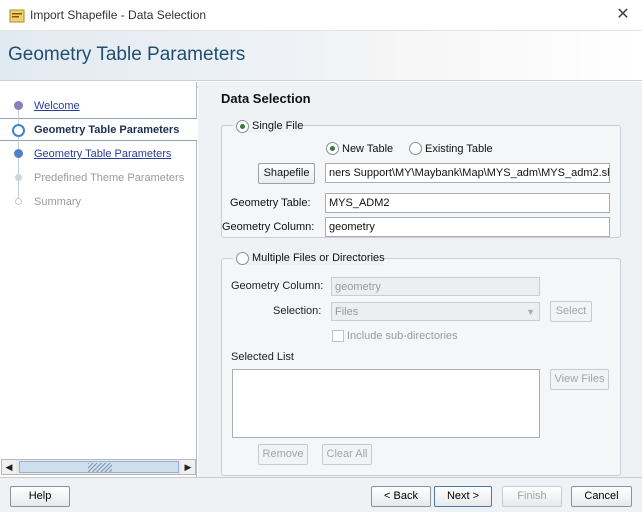  Describe the element at coordinates (242, 126) in the screenshot. I see `single-file-radio` at that location.